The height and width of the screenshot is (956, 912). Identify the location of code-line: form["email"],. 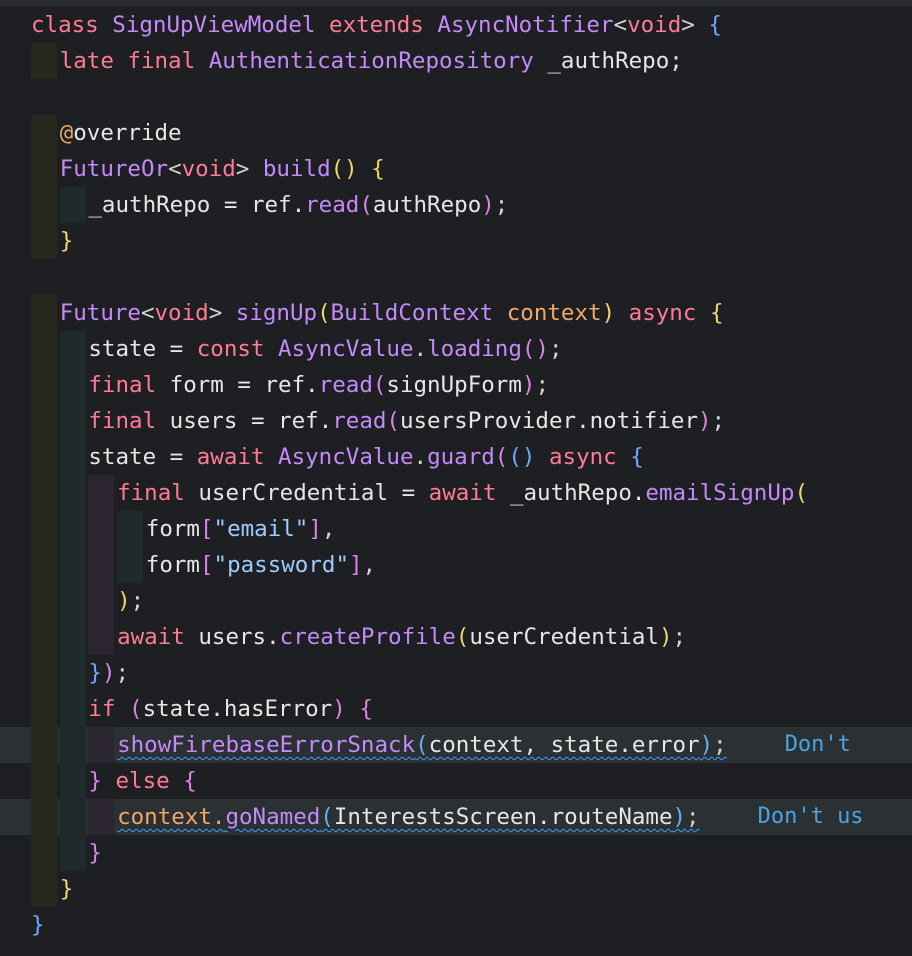
(456, 529).